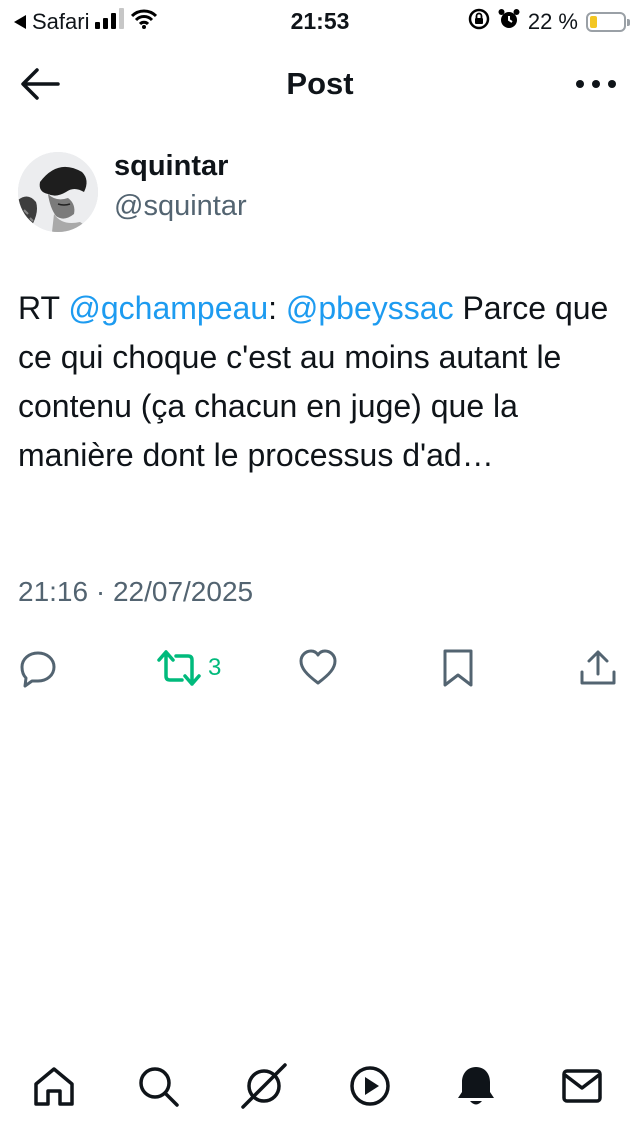 Image resolution: width=640 pixels, height=1136 pixels. What do you see at coordinates (58, 192) in the screenshot?
I see `avatar` at bounding box center [58, 192].